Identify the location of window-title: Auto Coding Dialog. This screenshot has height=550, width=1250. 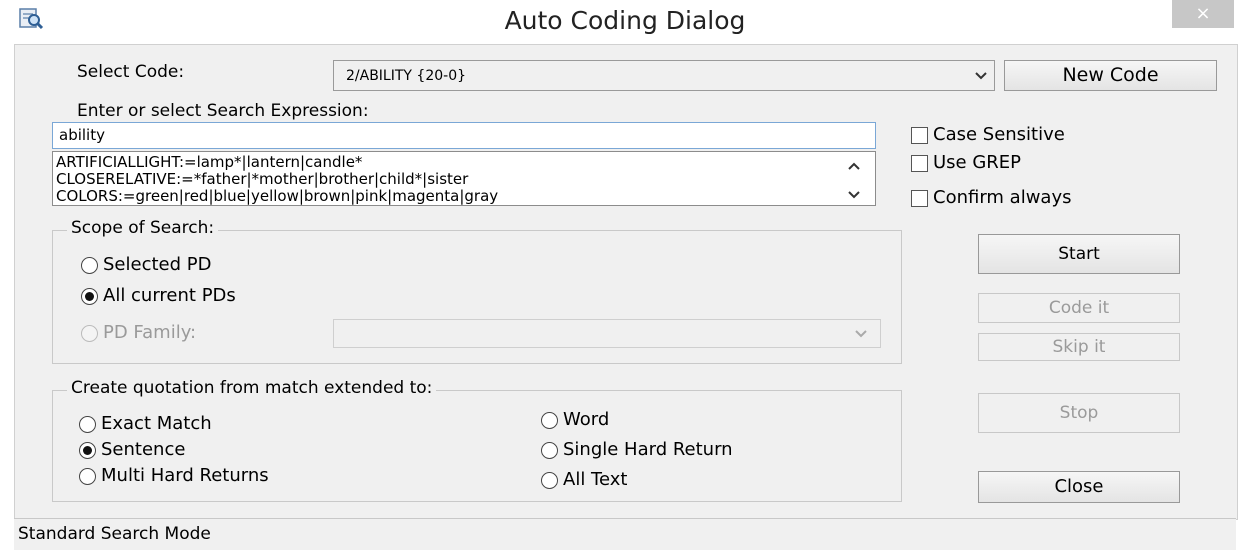
(625, 20).